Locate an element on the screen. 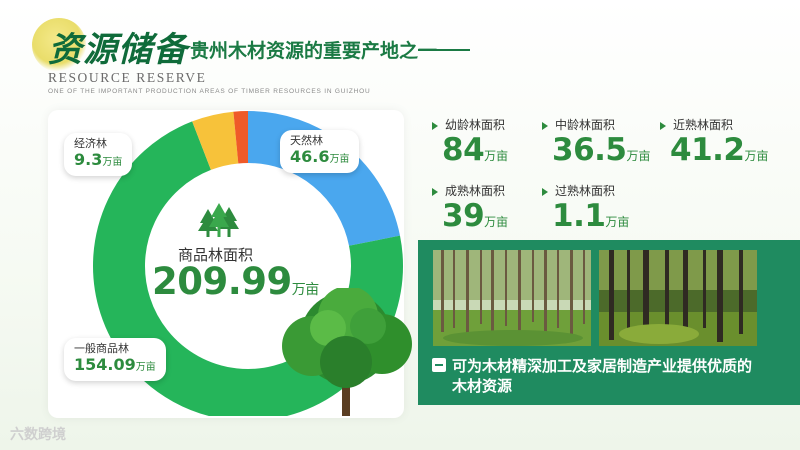 The height and width of the screenshot is (450, 800). title-english: RESOURCE RESERVE is located at coordinates (127, 77).